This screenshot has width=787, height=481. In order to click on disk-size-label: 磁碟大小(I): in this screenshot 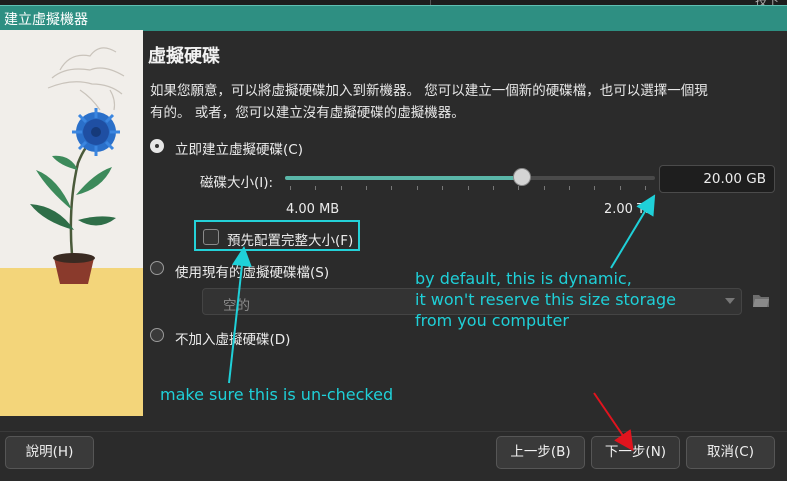, I will do `click(237, 183)`.